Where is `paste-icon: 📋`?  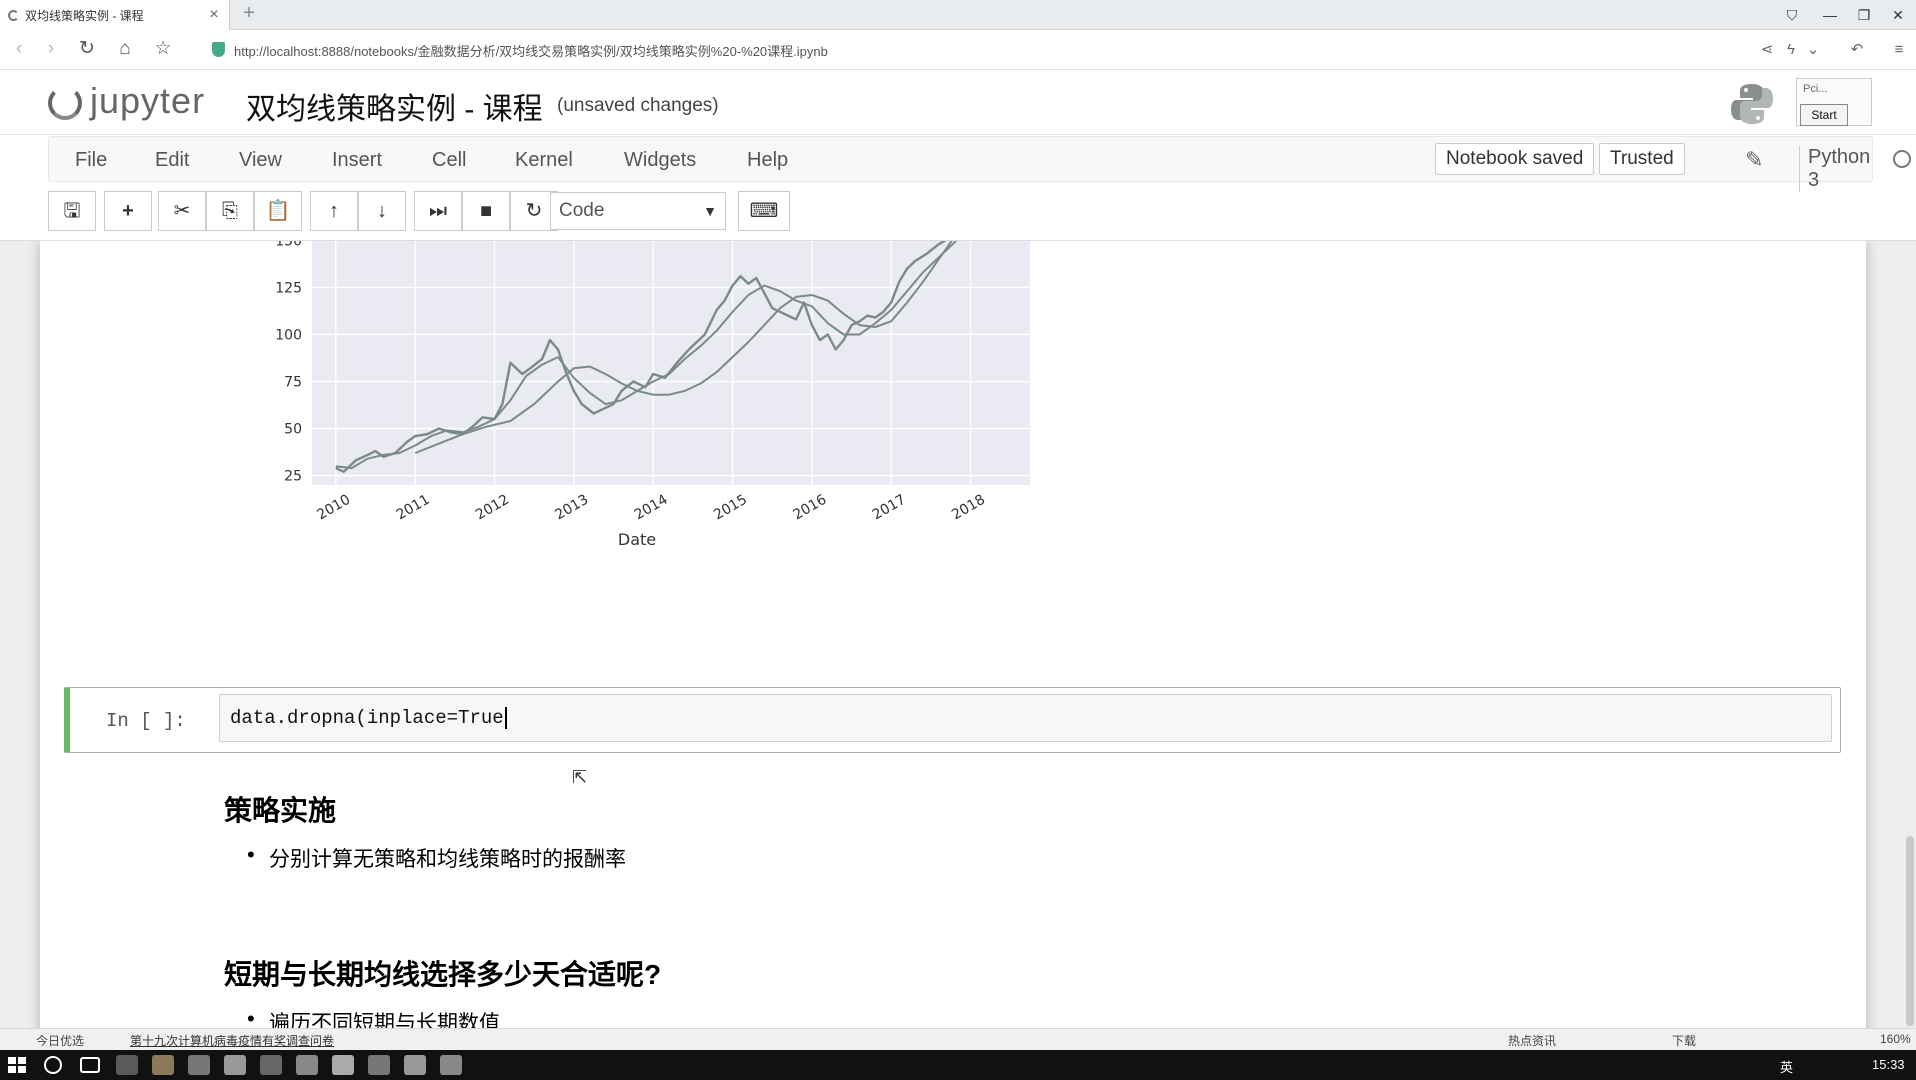 paste-icon: 📋 is located at coordinates (278, 211).